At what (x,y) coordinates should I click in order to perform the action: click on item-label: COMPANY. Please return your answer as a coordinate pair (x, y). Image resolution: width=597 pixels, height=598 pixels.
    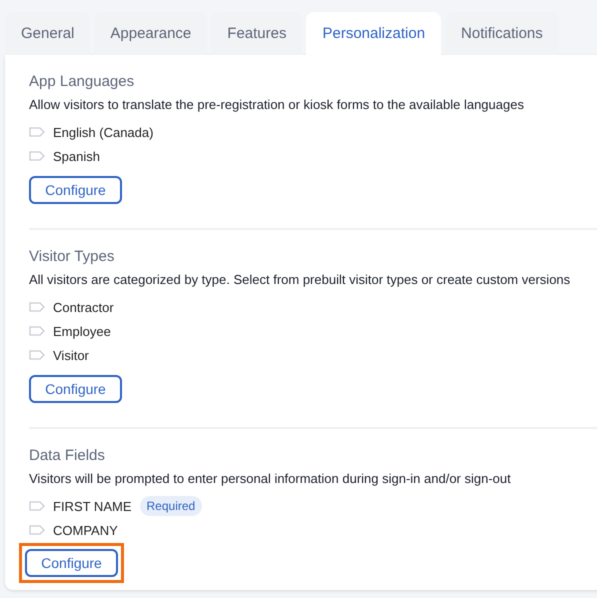
    Looking at the image, I should click on (85, 530).